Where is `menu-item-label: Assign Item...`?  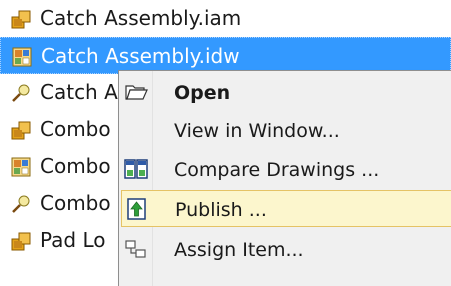 menu-item-label: Assign Item... is located at coordinates (239, 250).